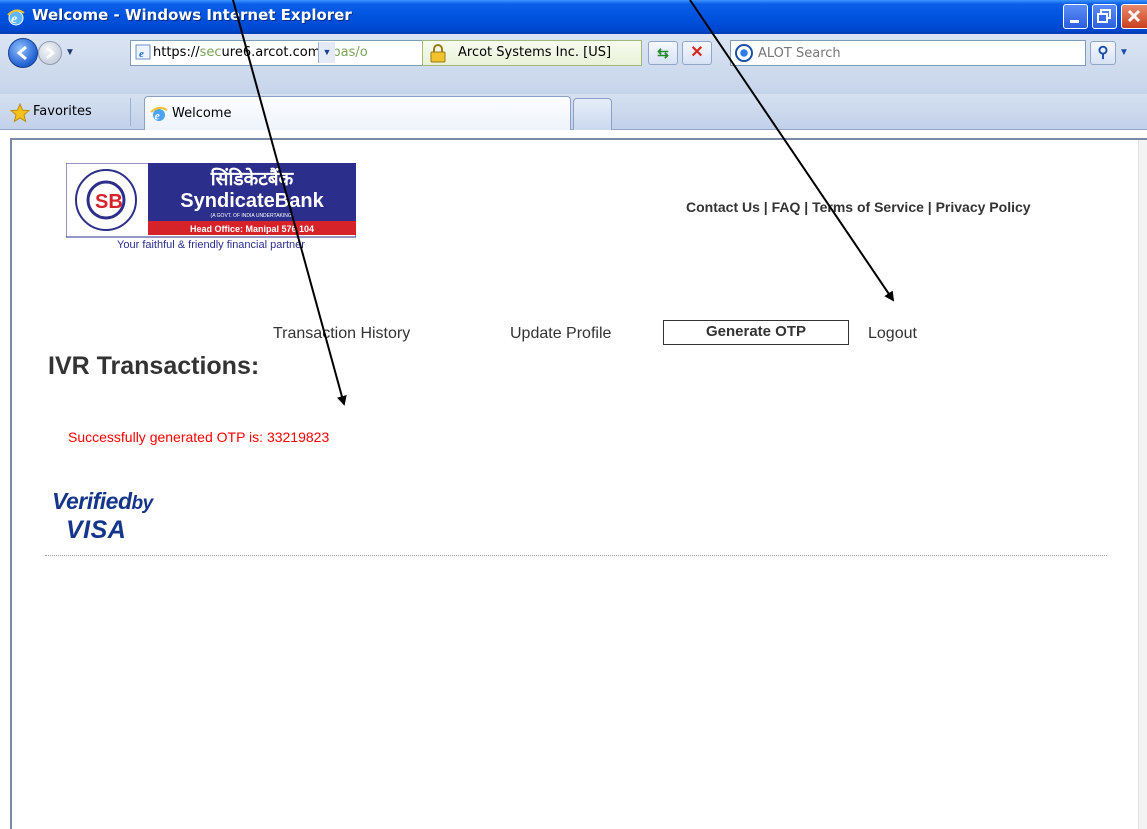  What do you see at coordinates (252, 216) in the screenshot?
I see `logo-govt-note: (A GOVT. OF INDIA UNDERTAKING)` at bounding box center [252, 216].